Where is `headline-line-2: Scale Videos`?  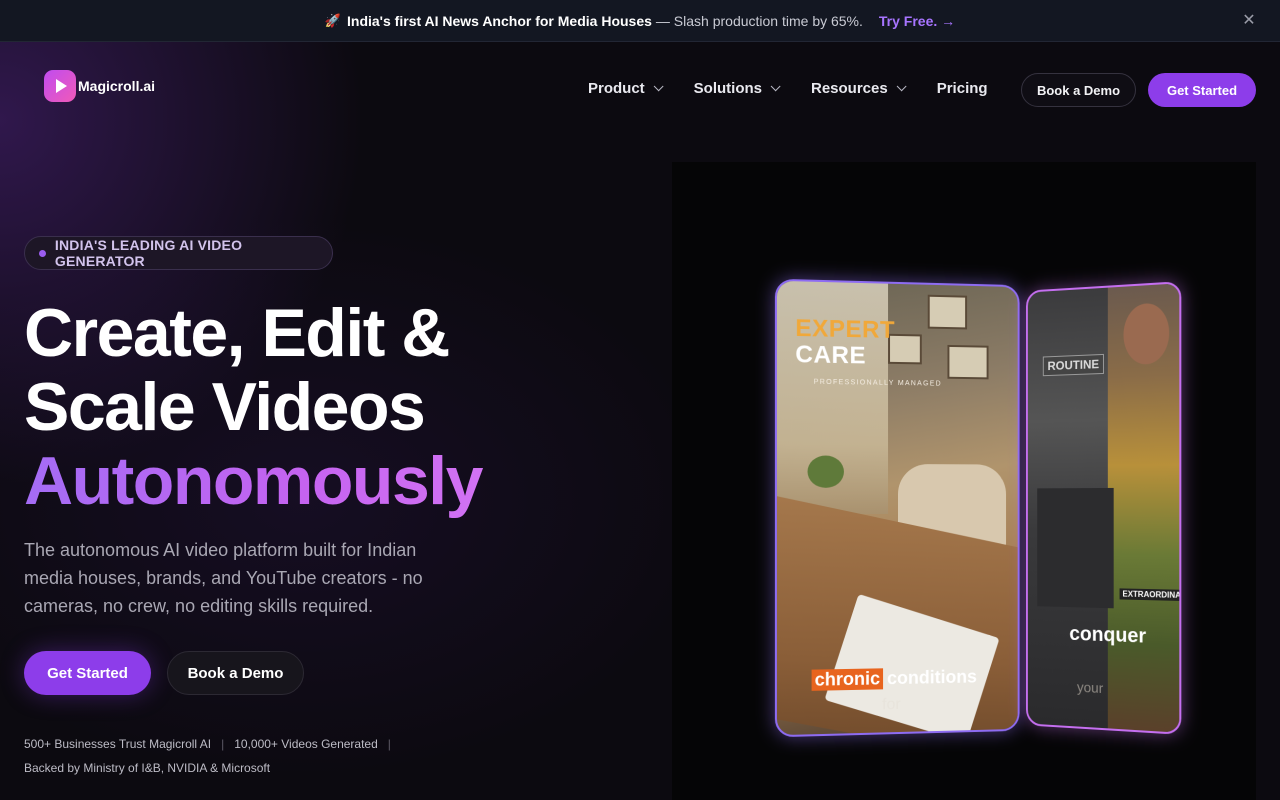
headline-line-2: Scale Videos is located at coordinates (225, 407).